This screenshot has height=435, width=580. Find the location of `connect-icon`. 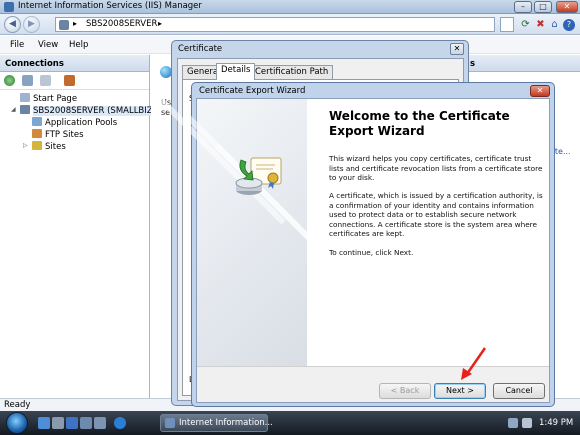

connect-icon is located at coordinates (9, 80).